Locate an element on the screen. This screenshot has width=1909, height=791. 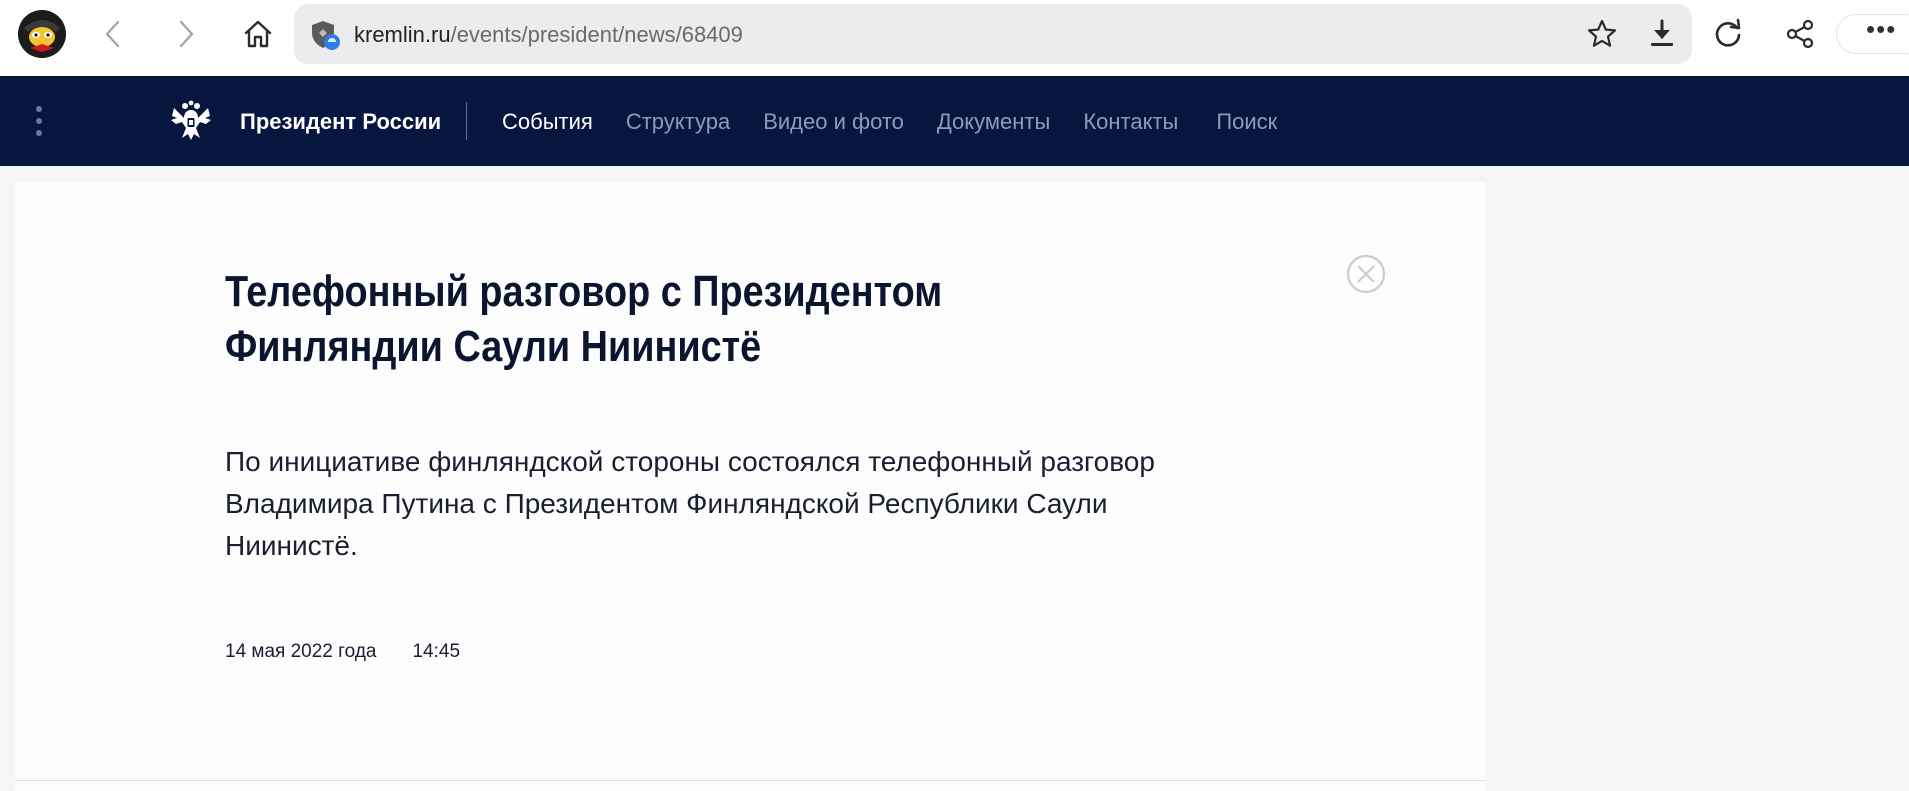
article-dateline: 14 мая 2022 года 14:45 is located at coordinates (342, 652).